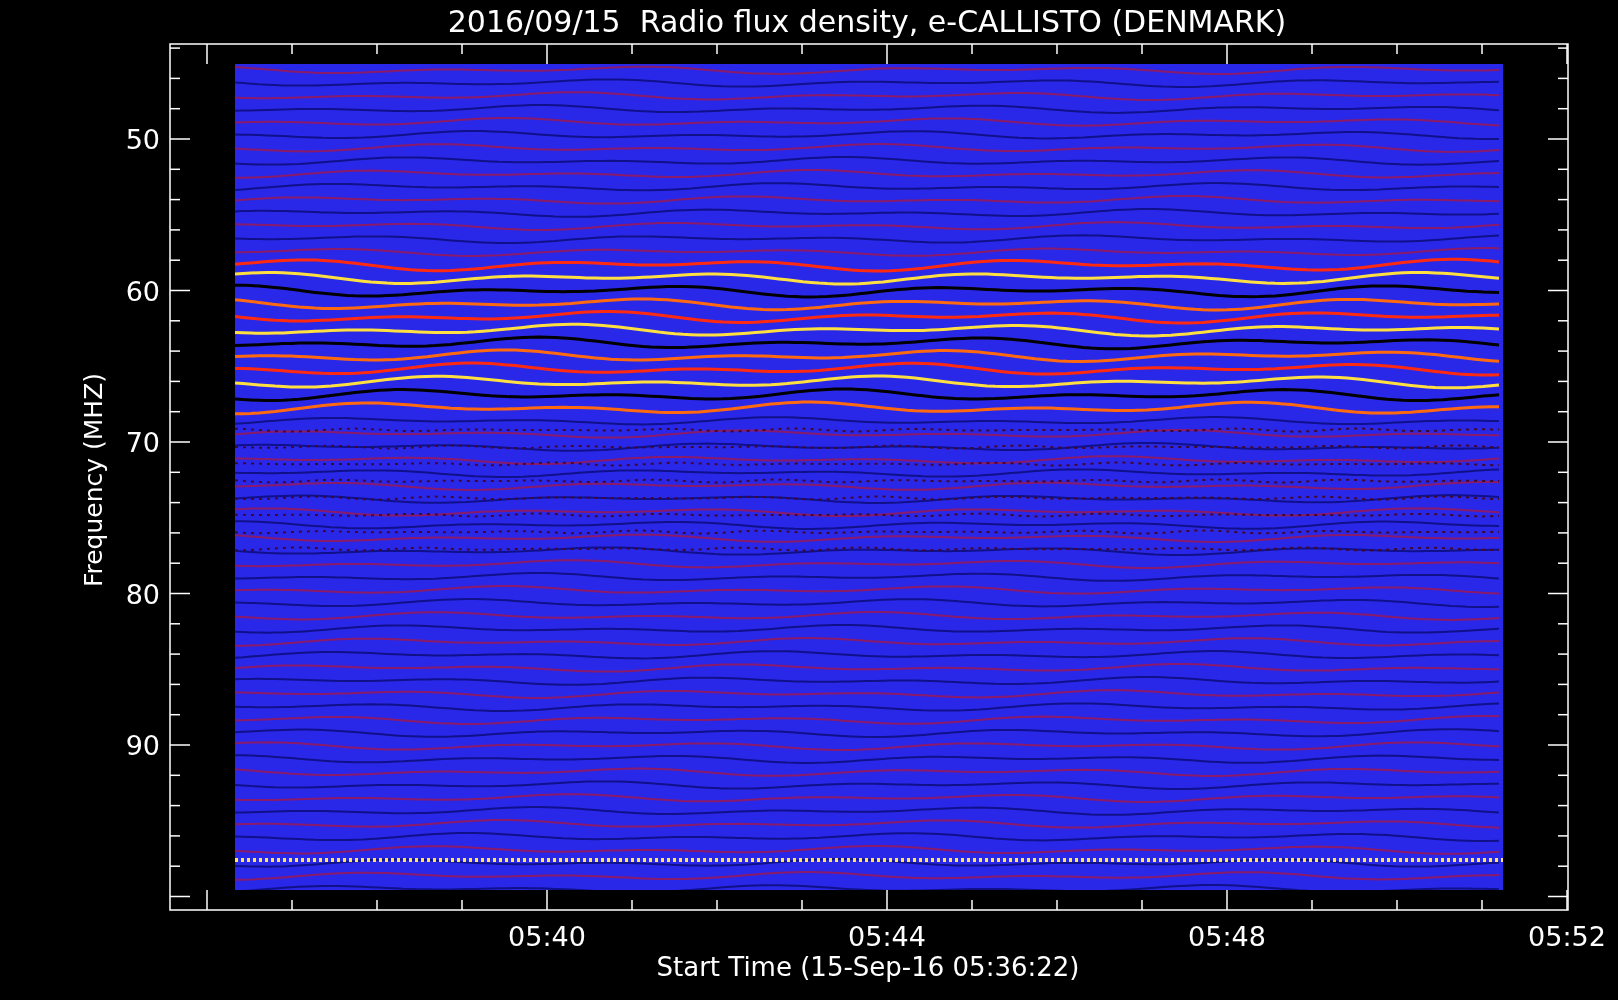  What do you see at coordinates (142, 594) in the screenshot?
I see `y-tick-label: 80` at bounding box center [142, 594].